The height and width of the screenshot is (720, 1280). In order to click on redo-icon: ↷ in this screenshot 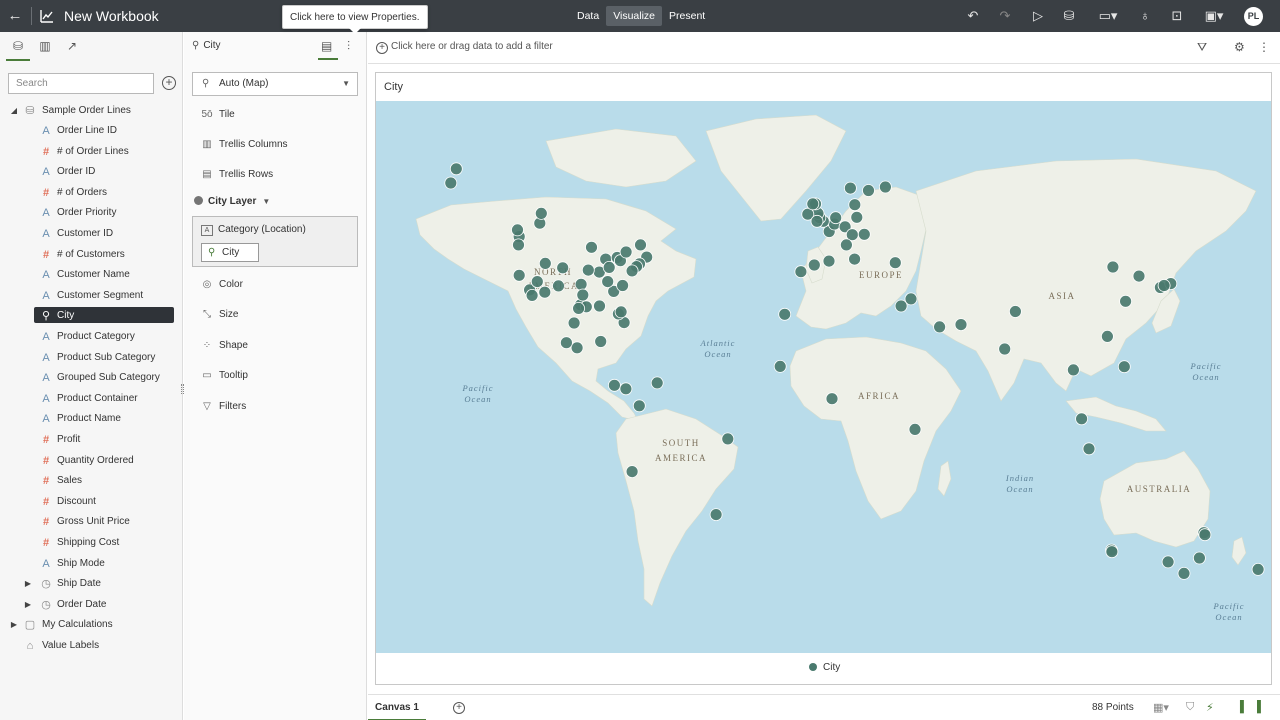, I will do `click(1005, 16)`.